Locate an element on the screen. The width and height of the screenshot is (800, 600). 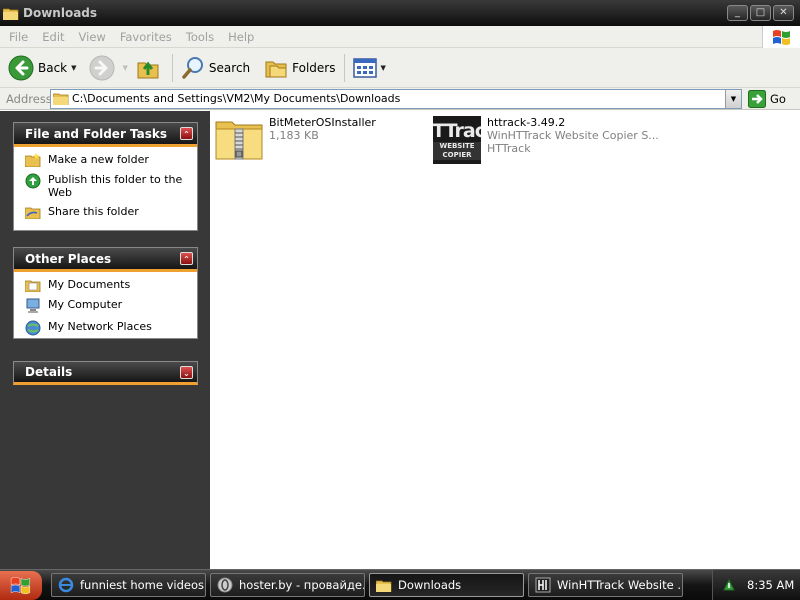
clock: 8:35 AM is located at coordinates (770, 585).